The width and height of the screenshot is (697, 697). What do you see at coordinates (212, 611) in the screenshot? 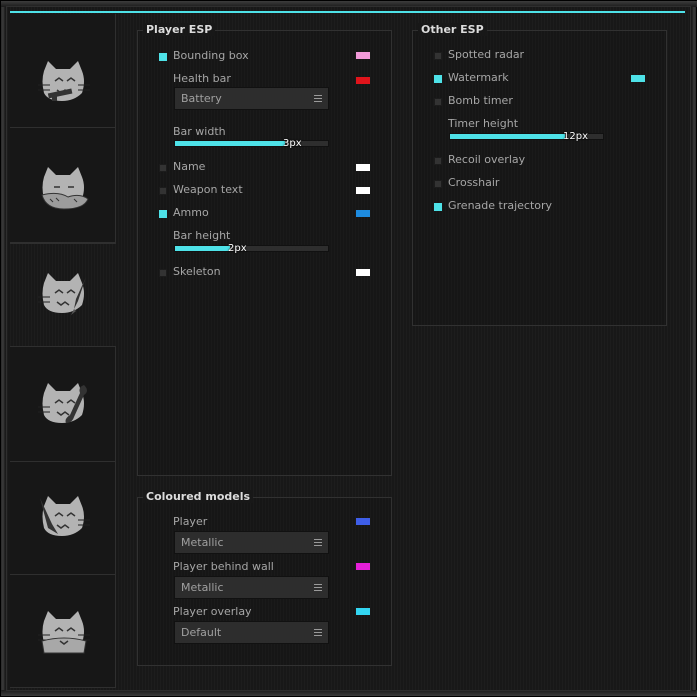
I see `player-overlay-label: Player overlay` at bounding box center [212, 611].